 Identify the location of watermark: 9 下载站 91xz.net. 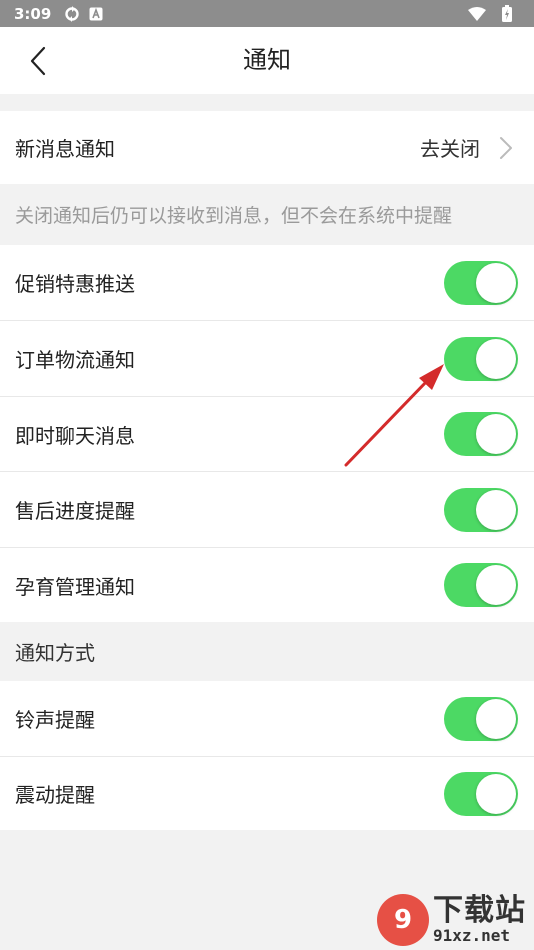
(451, 920).